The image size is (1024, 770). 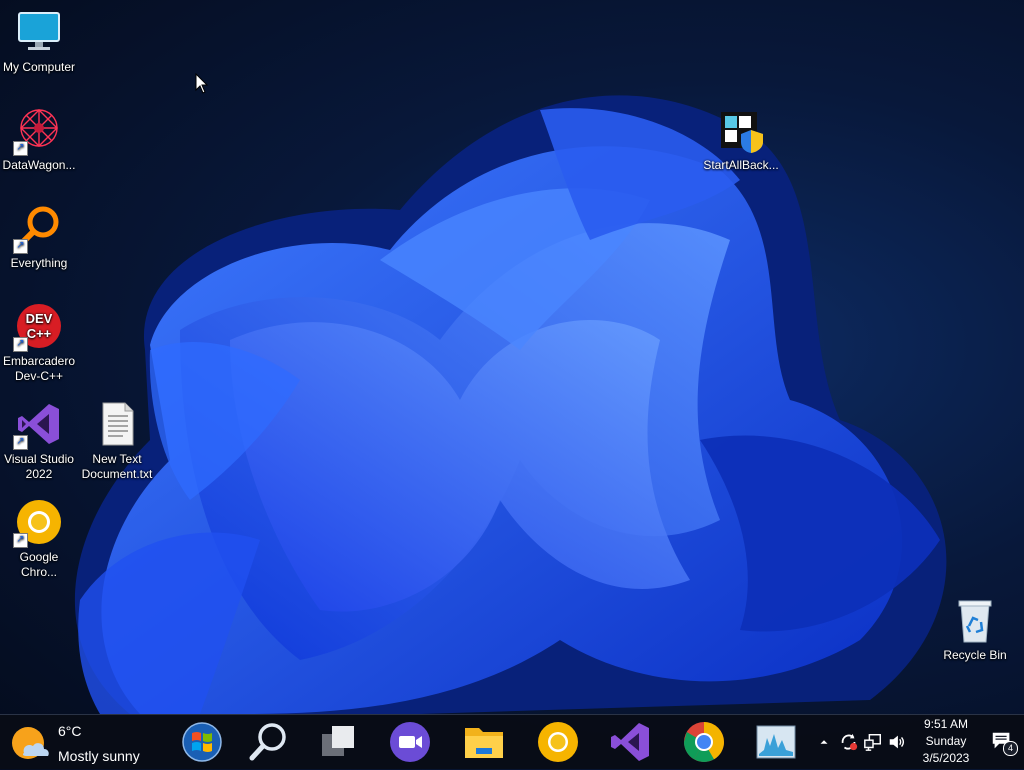 I want to click on weather-temperature: 6°C, so click(x=70, y=731).